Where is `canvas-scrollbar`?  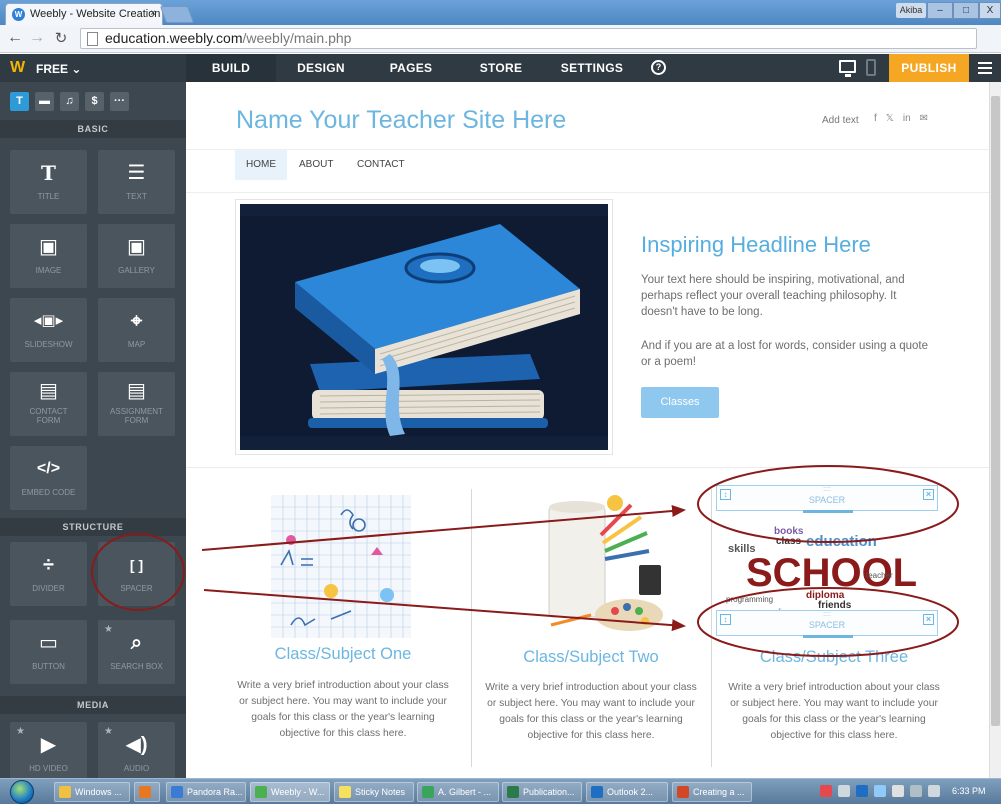 canvas-scrollbar is located at coordinates (995, 430).